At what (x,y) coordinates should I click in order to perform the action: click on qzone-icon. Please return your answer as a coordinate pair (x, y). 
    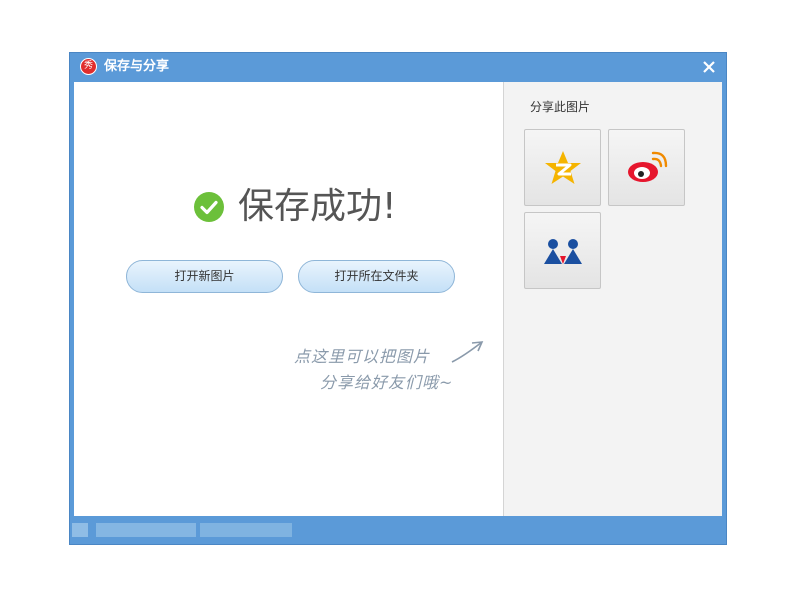
    Looking at the image, I should click on (562, 167).